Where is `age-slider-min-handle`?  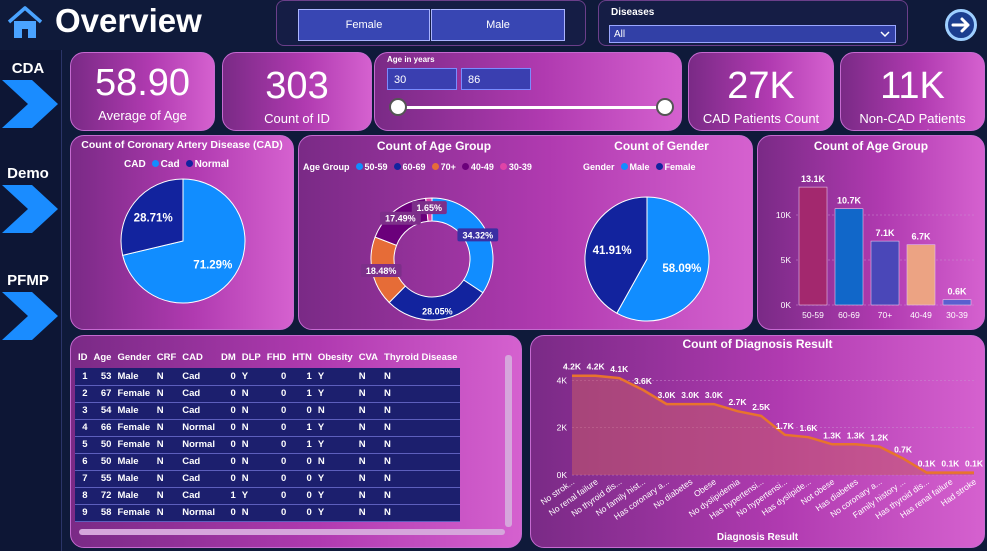
age-slider-min-handle is located at coordinates (398, 107).